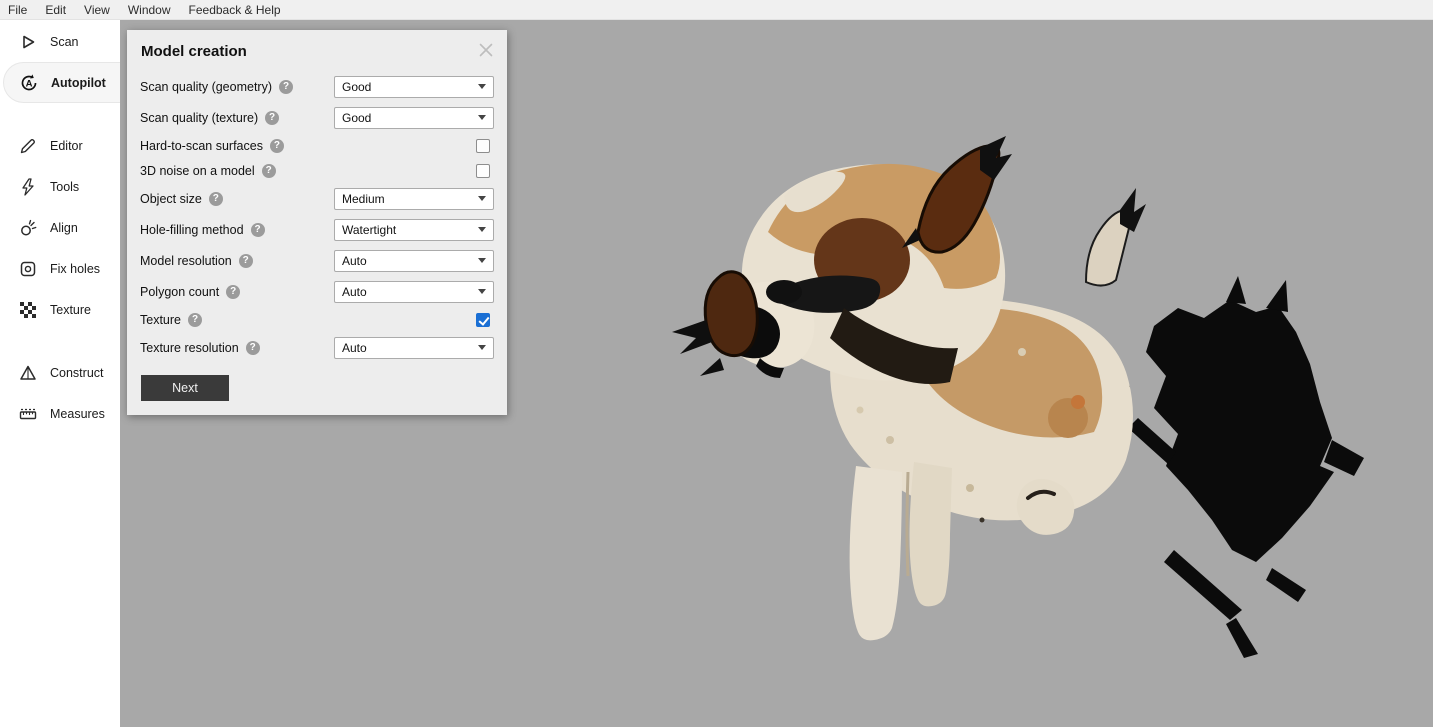 Image resolution: width=1433 pixels, height=727 pixels. Describe the element at coordinates (75, 268) in the screenshot. I see `sidebar-item-label: Fix holes` at that location.